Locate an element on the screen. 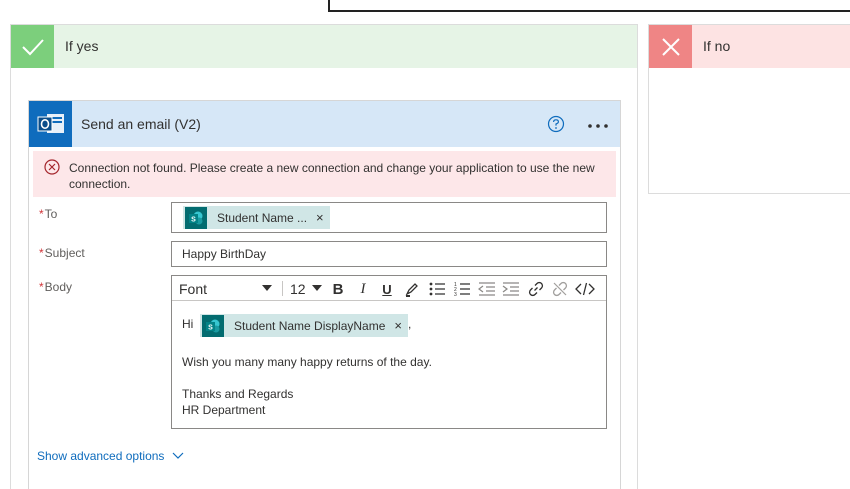  if-yes-title: If yes is located at coordinates (82, 46).